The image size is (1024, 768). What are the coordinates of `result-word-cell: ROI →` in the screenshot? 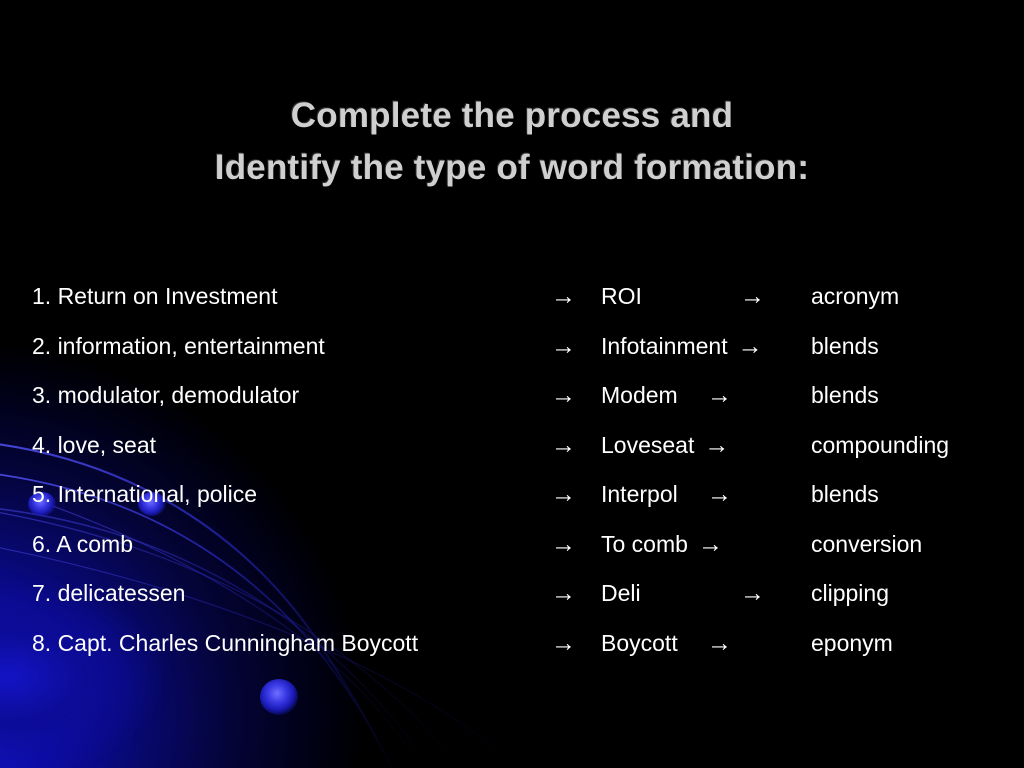 It's located at (683, 297).